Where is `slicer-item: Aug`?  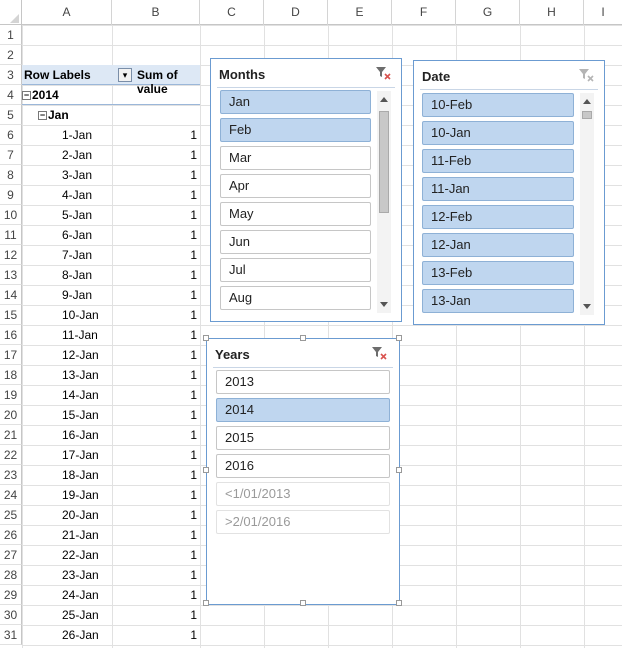
slicer-item: Aug is located at coordinates (295, 298).